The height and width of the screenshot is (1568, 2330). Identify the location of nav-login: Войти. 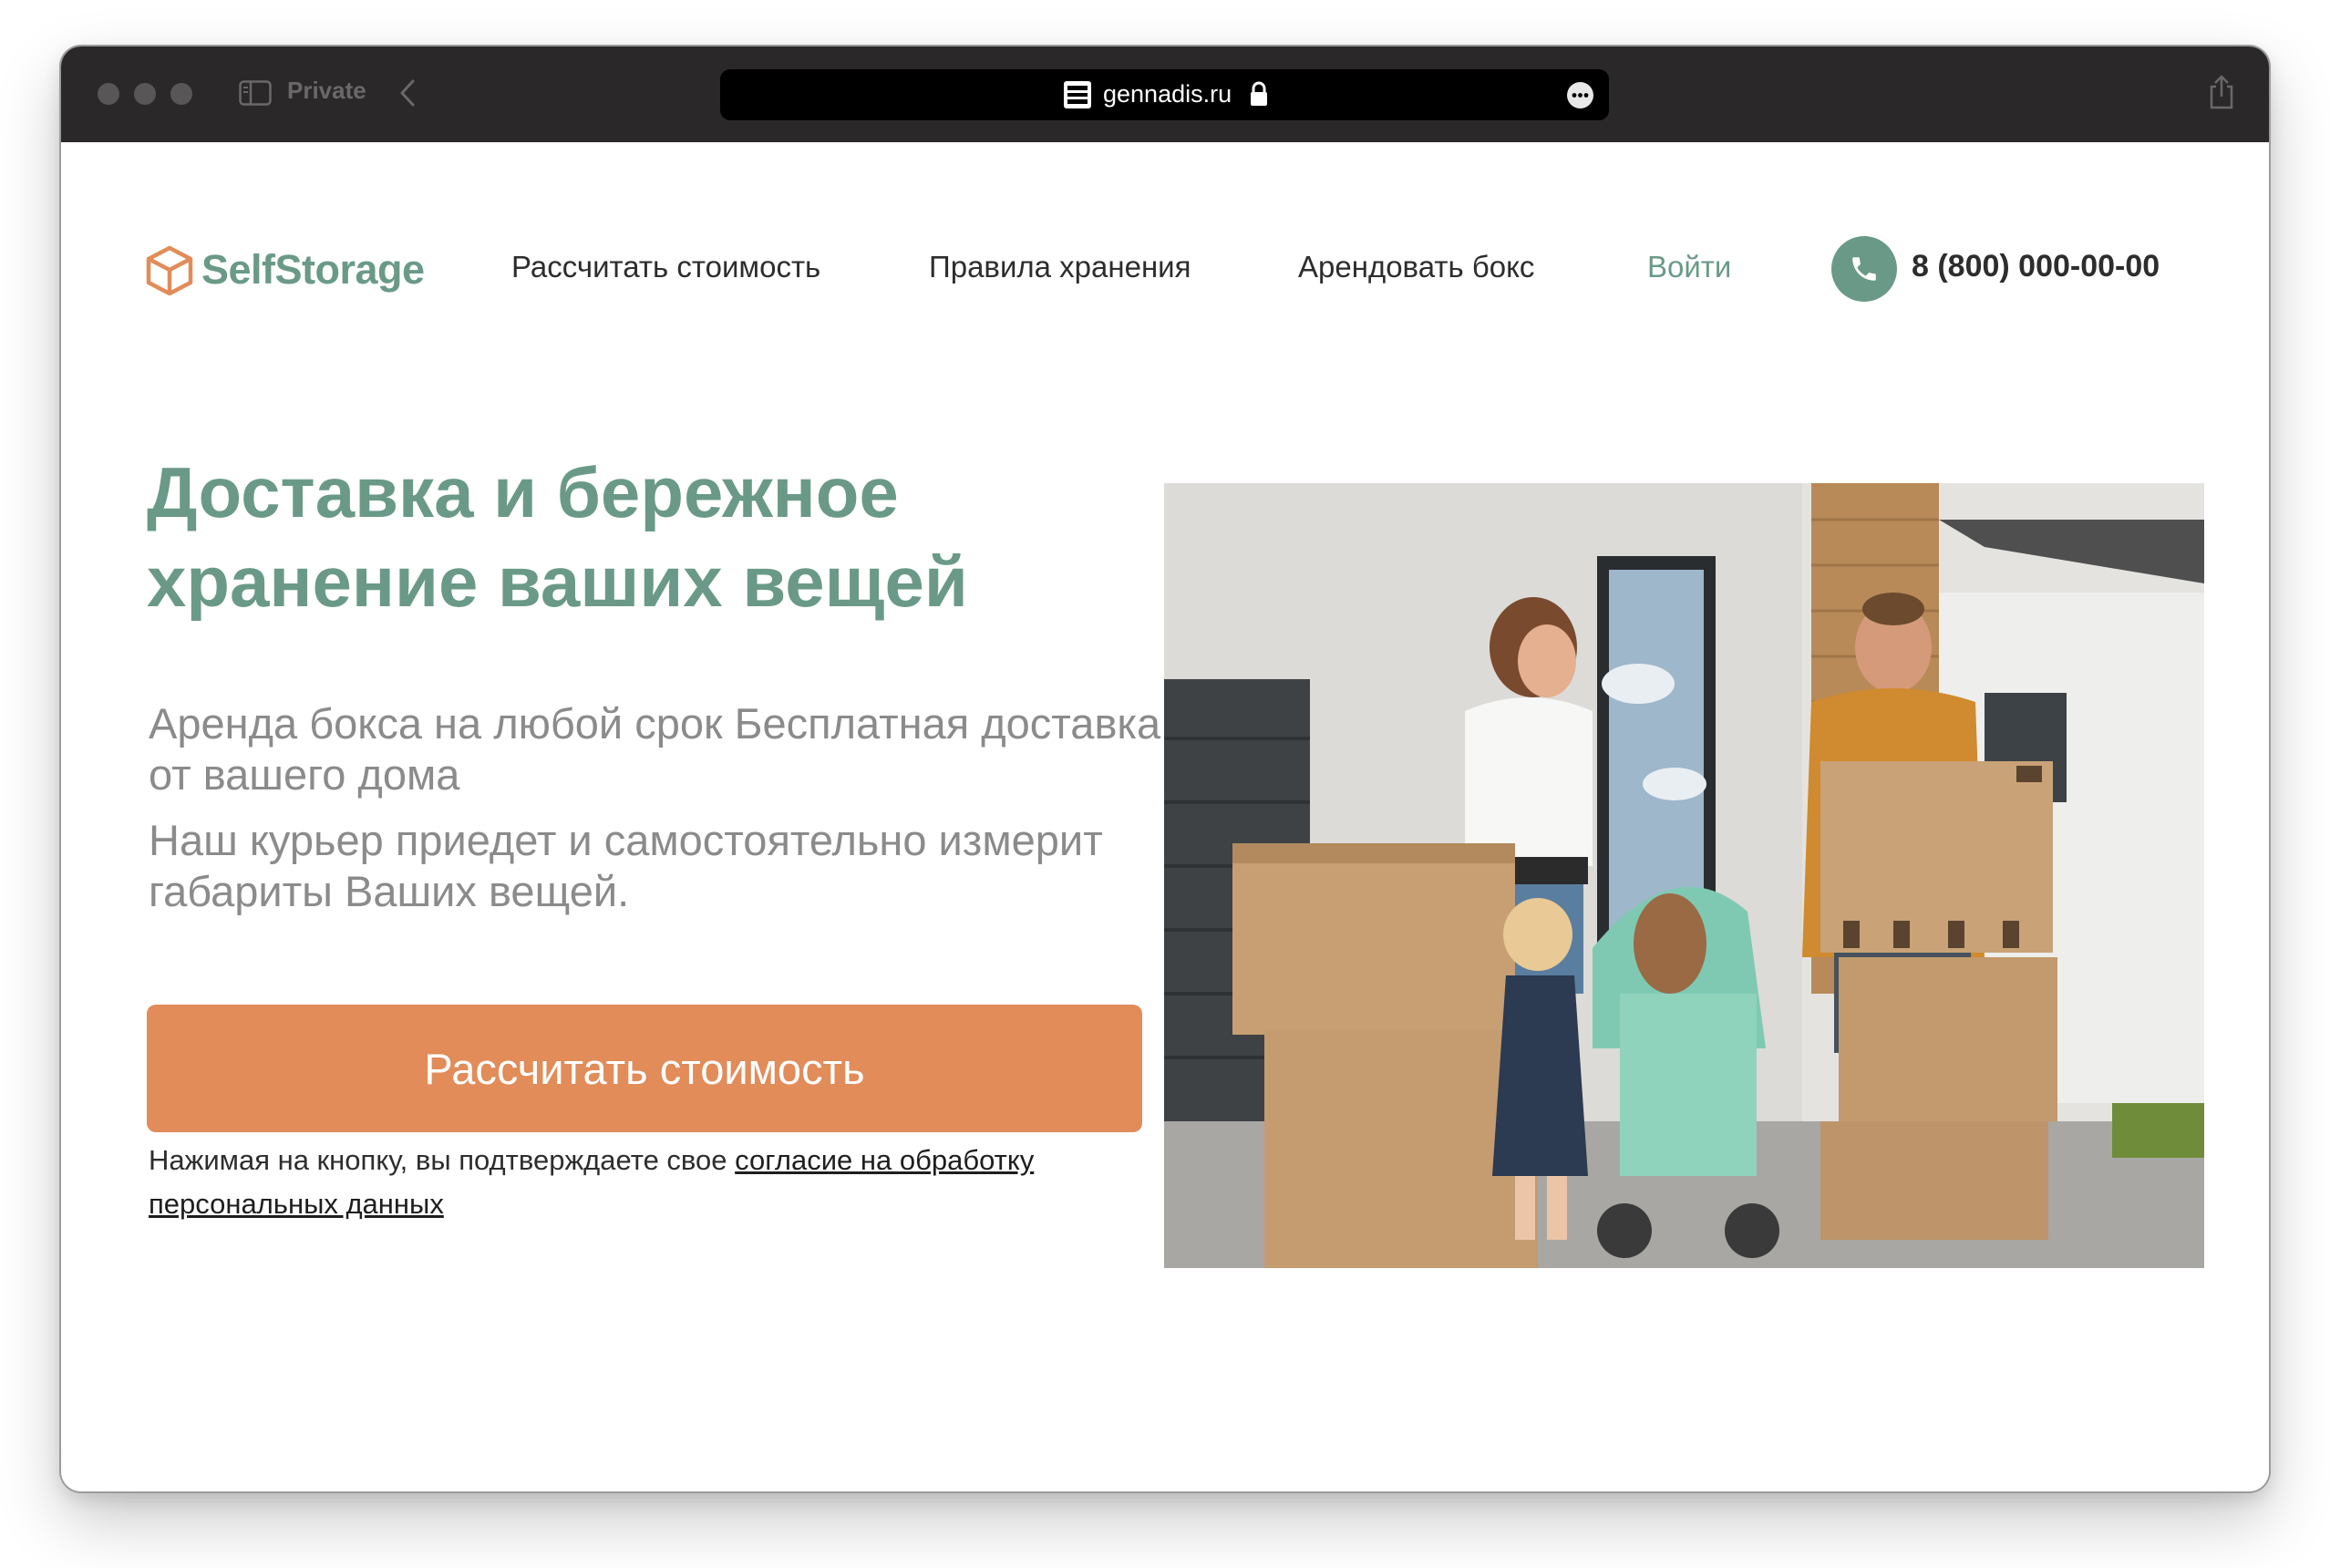
(1689, 267).